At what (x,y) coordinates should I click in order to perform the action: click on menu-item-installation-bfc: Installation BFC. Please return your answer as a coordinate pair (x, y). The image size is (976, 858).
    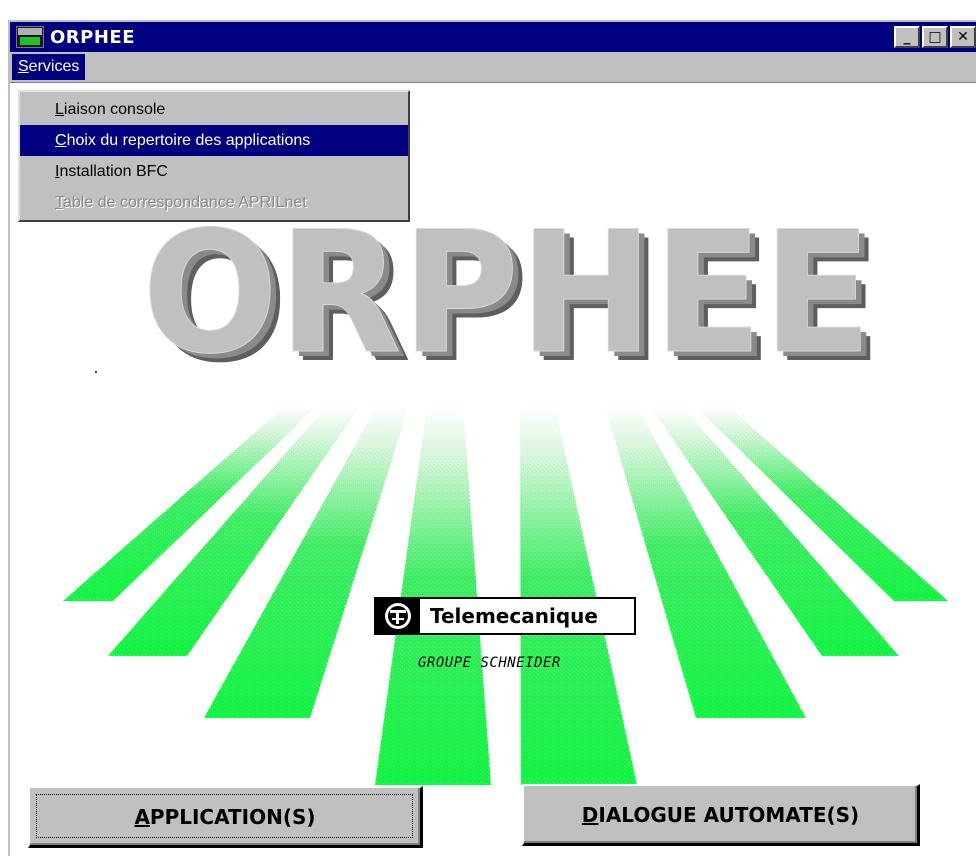
    Looking at the image, I should click on (214, 171).